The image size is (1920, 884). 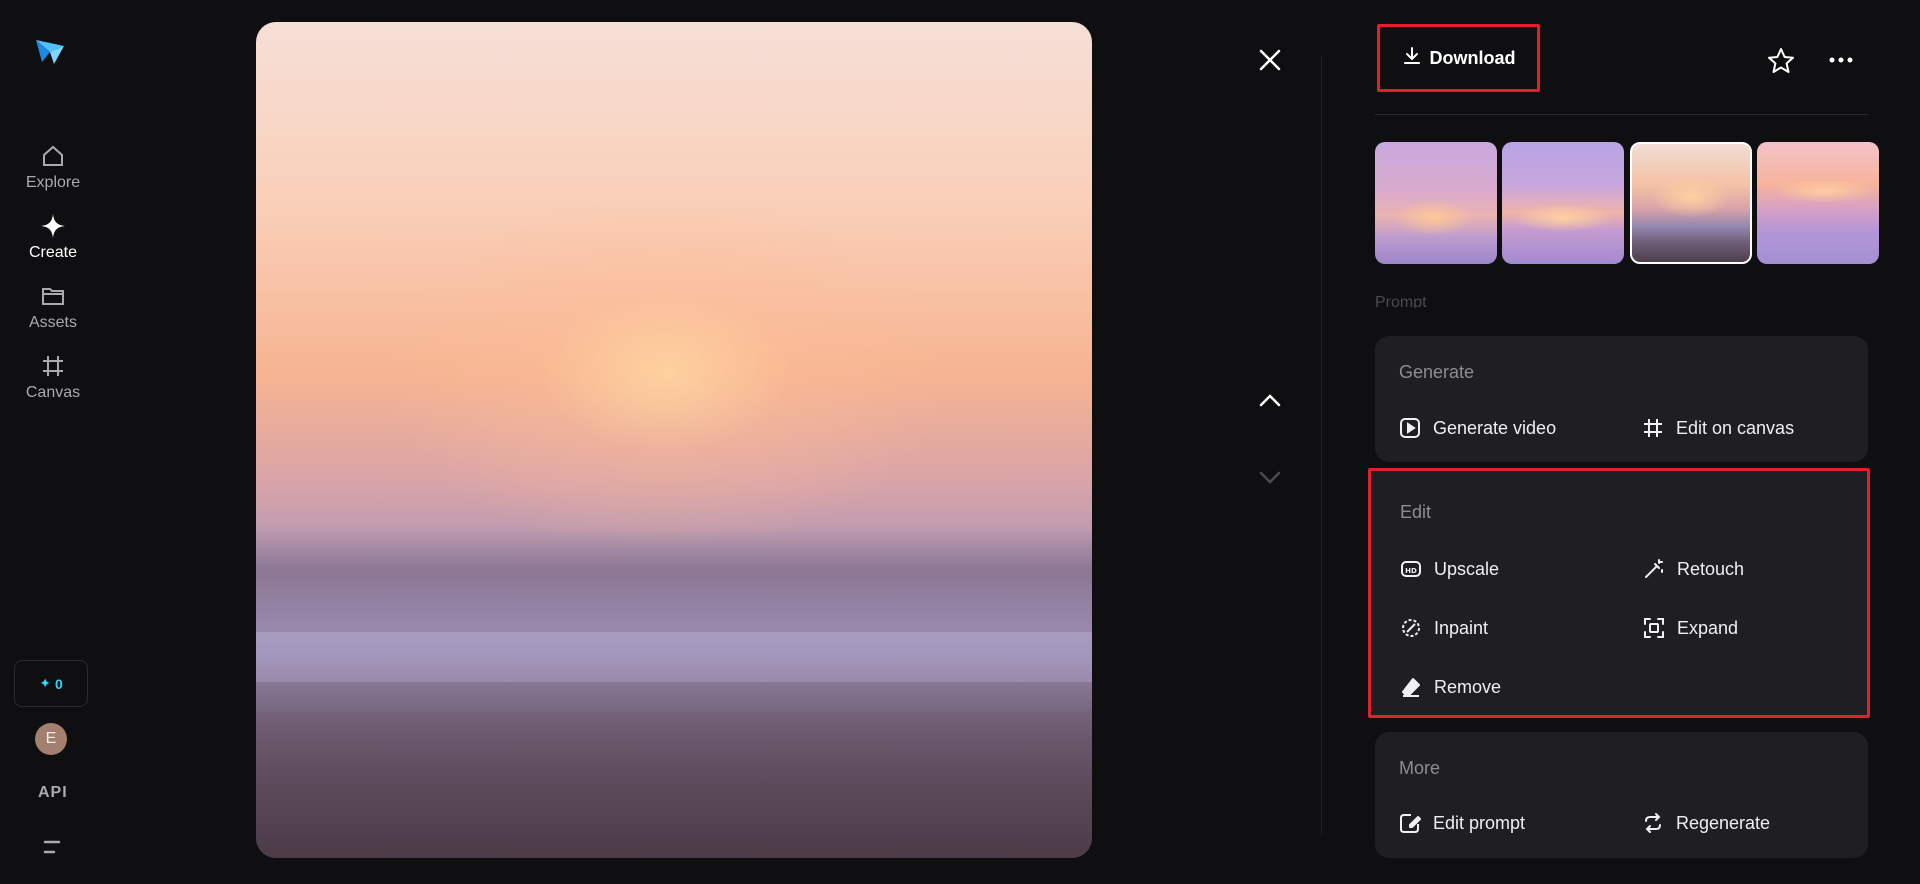 I want to click on edit-prompt-button: Edit prompt, so click(x=1462, y=823).